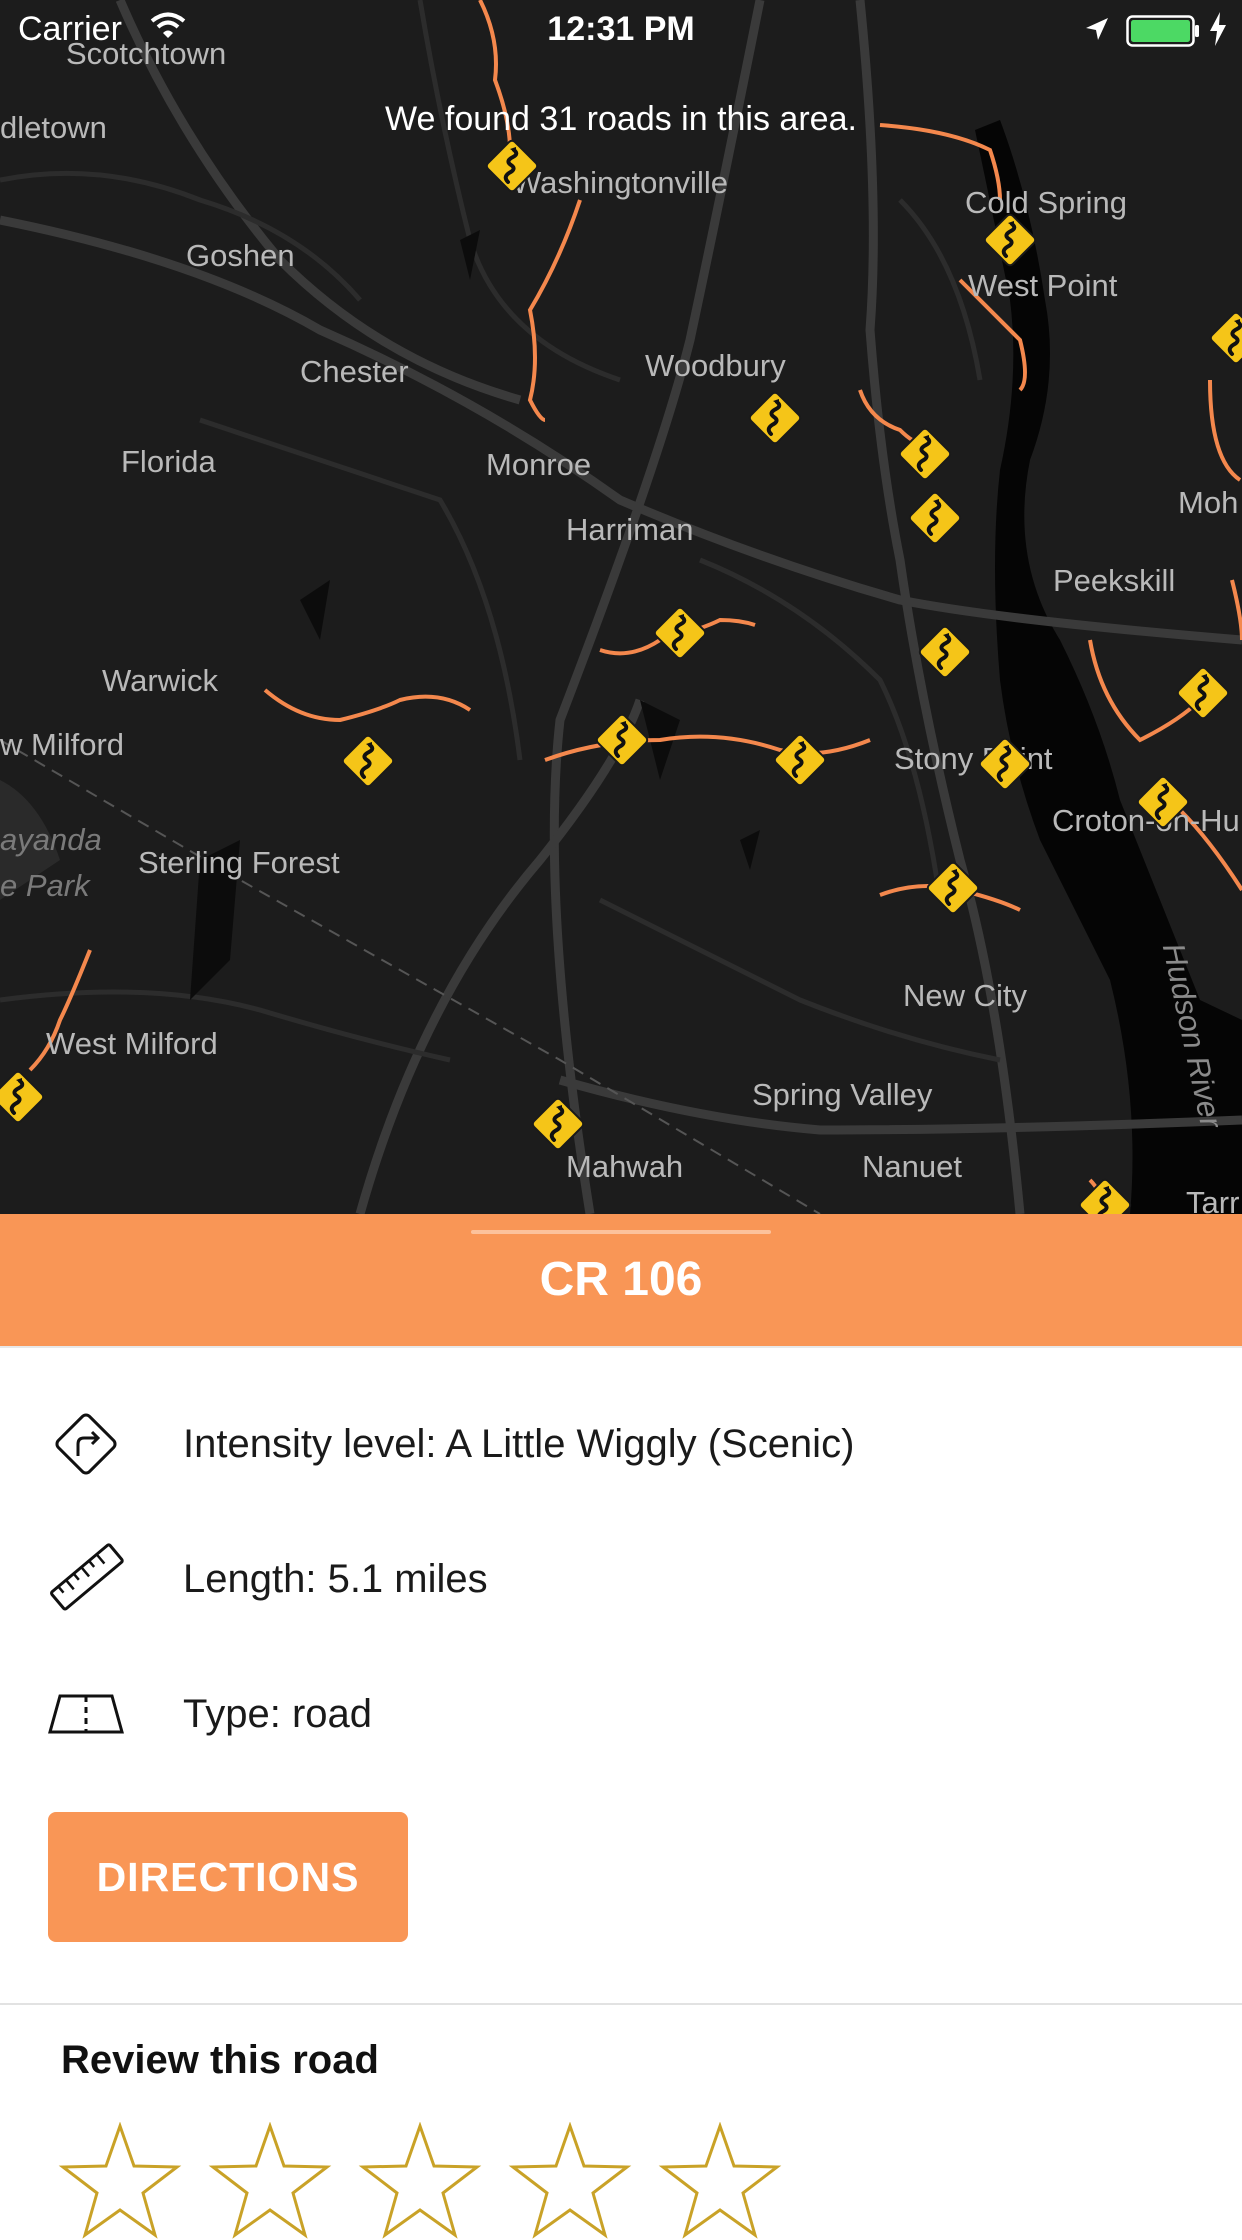 The image size is (1242, 2240). I want to click on place-label: Goshen, so click(240, 255).